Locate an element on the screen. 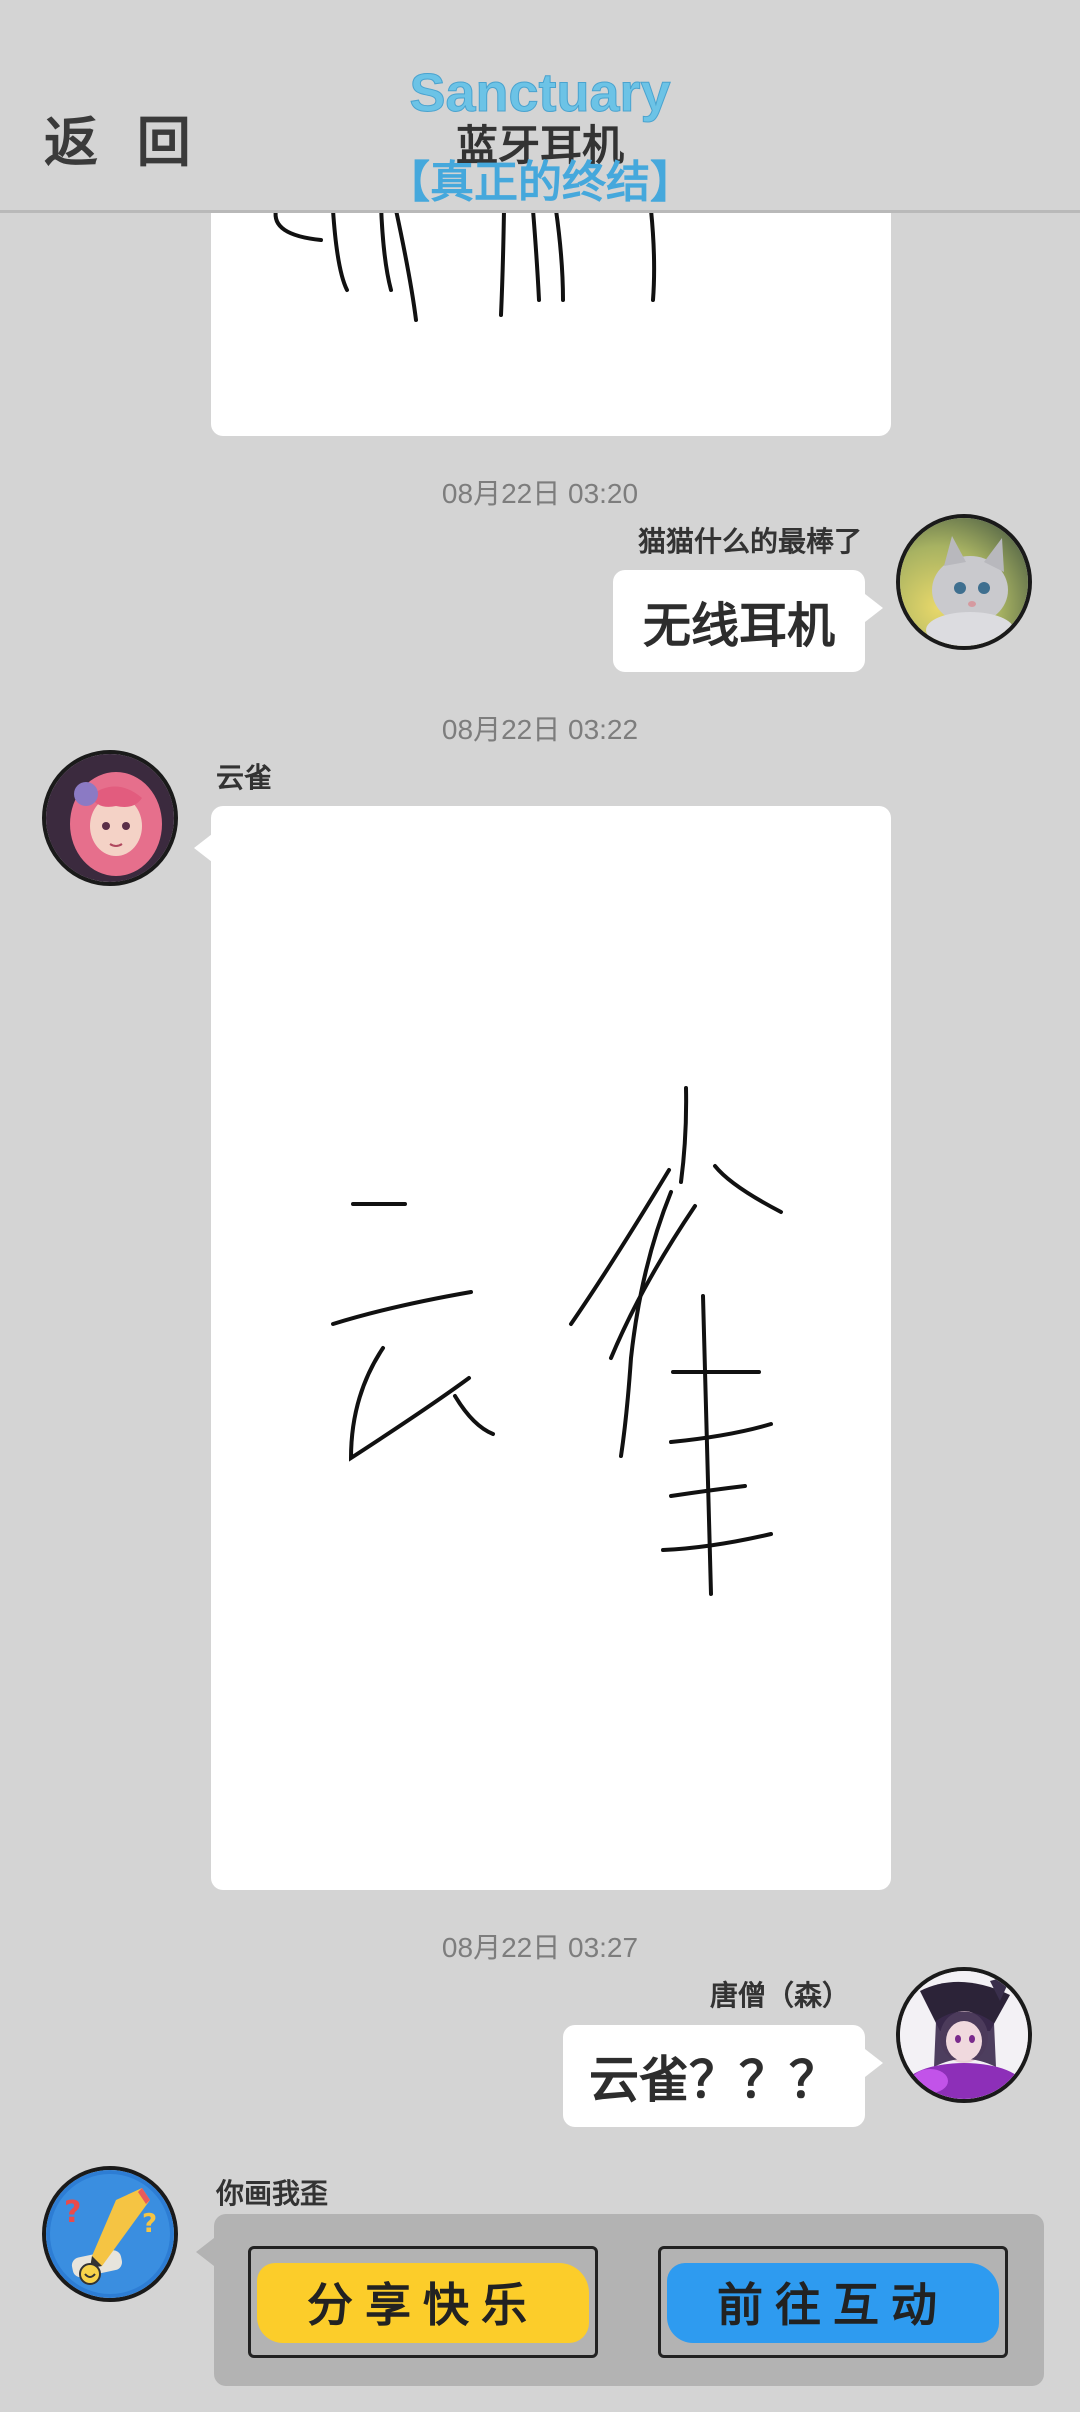 Image resolution: width=1080 pixels, height=2412 pixels. dark-anime-avatar-icon is located at coordinates (964, 2035).